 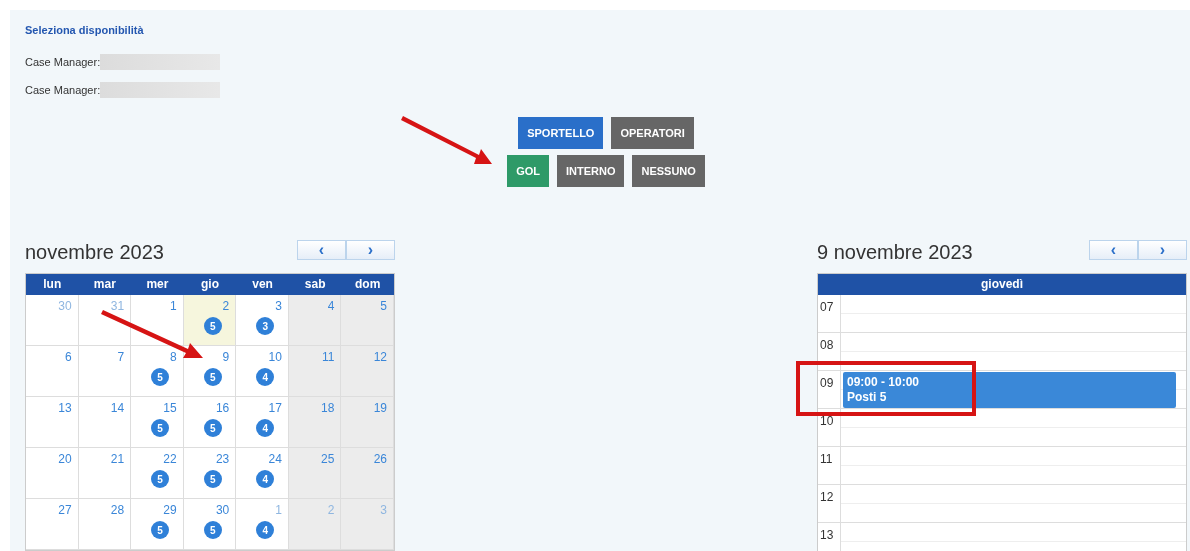 I want to click on day-cell: 12, so click(x=367, y=371).